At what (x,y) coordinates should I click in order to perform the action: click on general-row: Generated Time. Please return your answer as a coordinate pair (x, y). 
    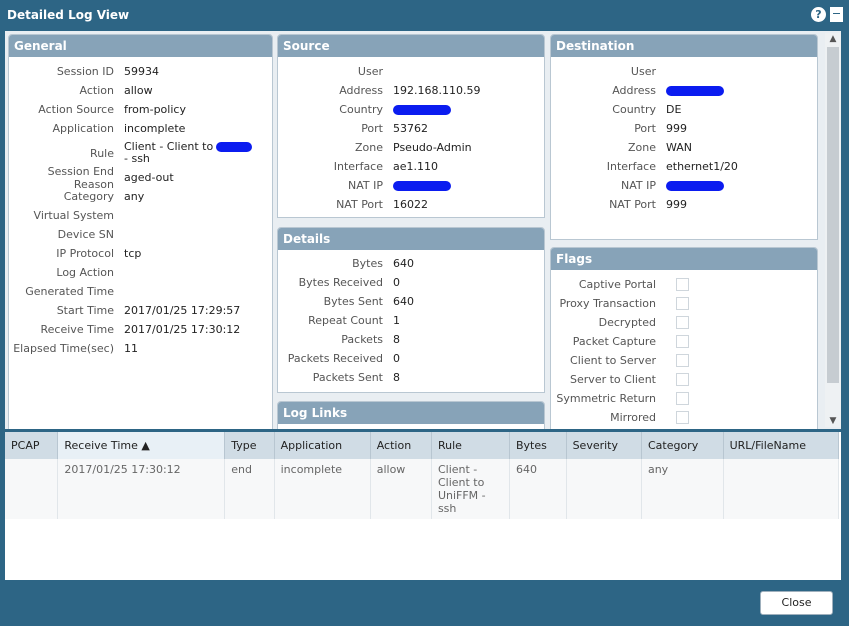
    Looking at the image, I should click on (140, 291).